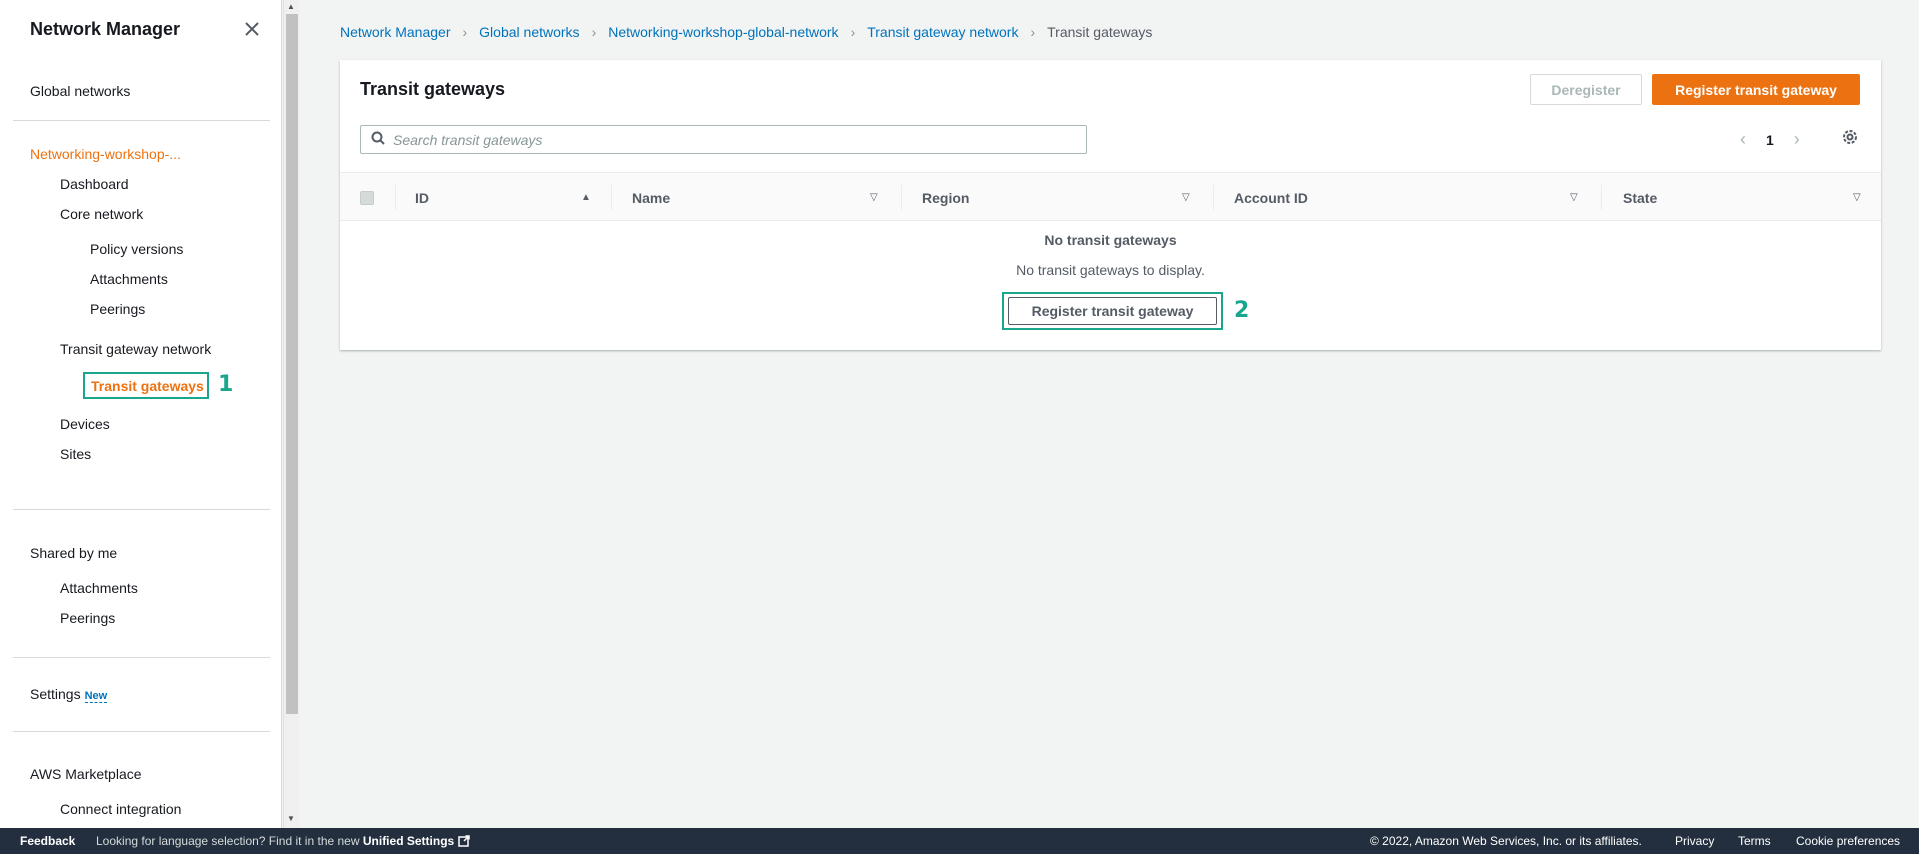 This screenshot has width=1919, height=854. I want to click on search-box, so click(723, 139).